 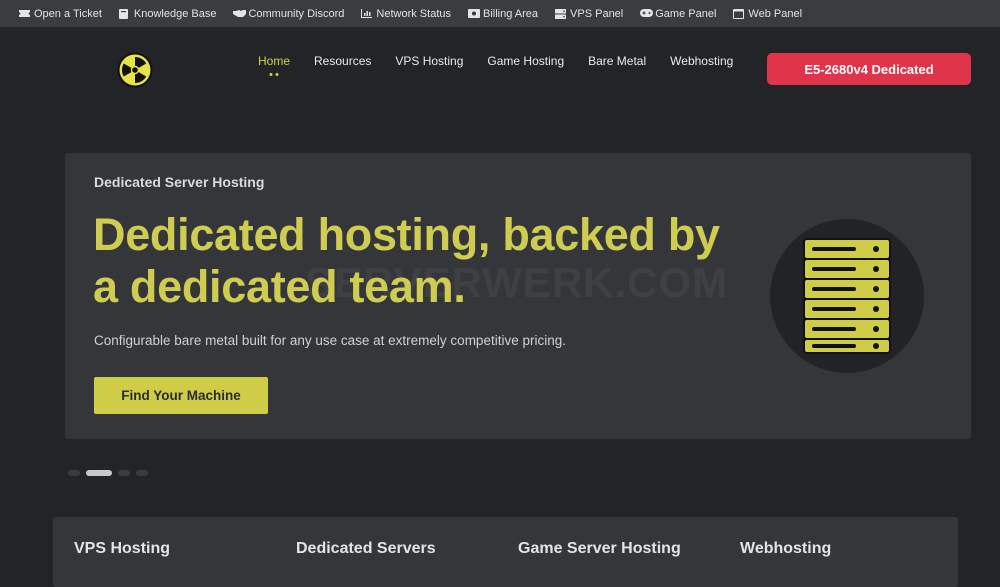 I want to click on topbar-link-knowledge-base: Knowledge Base, so click(x=167, y=13).